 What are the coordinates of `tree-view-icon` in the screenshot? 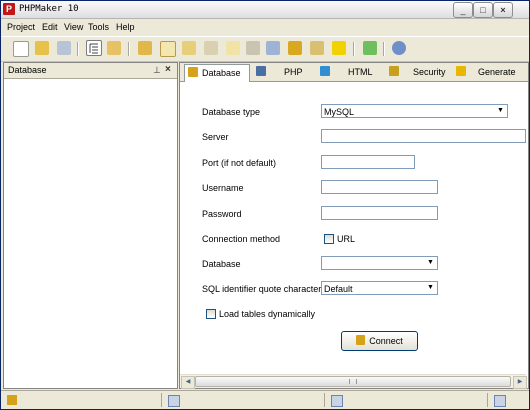 It's located at (94, 48).